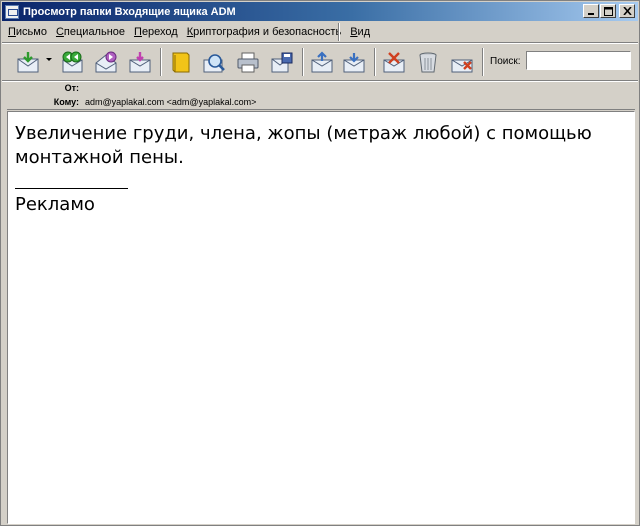 This screenshot has height=526, width=640. I want to click on junk-icon, so click(394, 62).